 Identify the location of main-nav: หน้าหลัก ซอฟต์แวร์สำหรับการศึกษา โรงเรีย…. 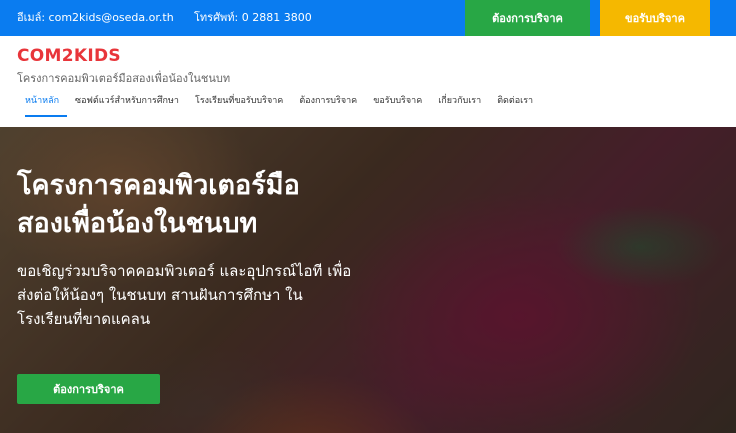
(279, 105).